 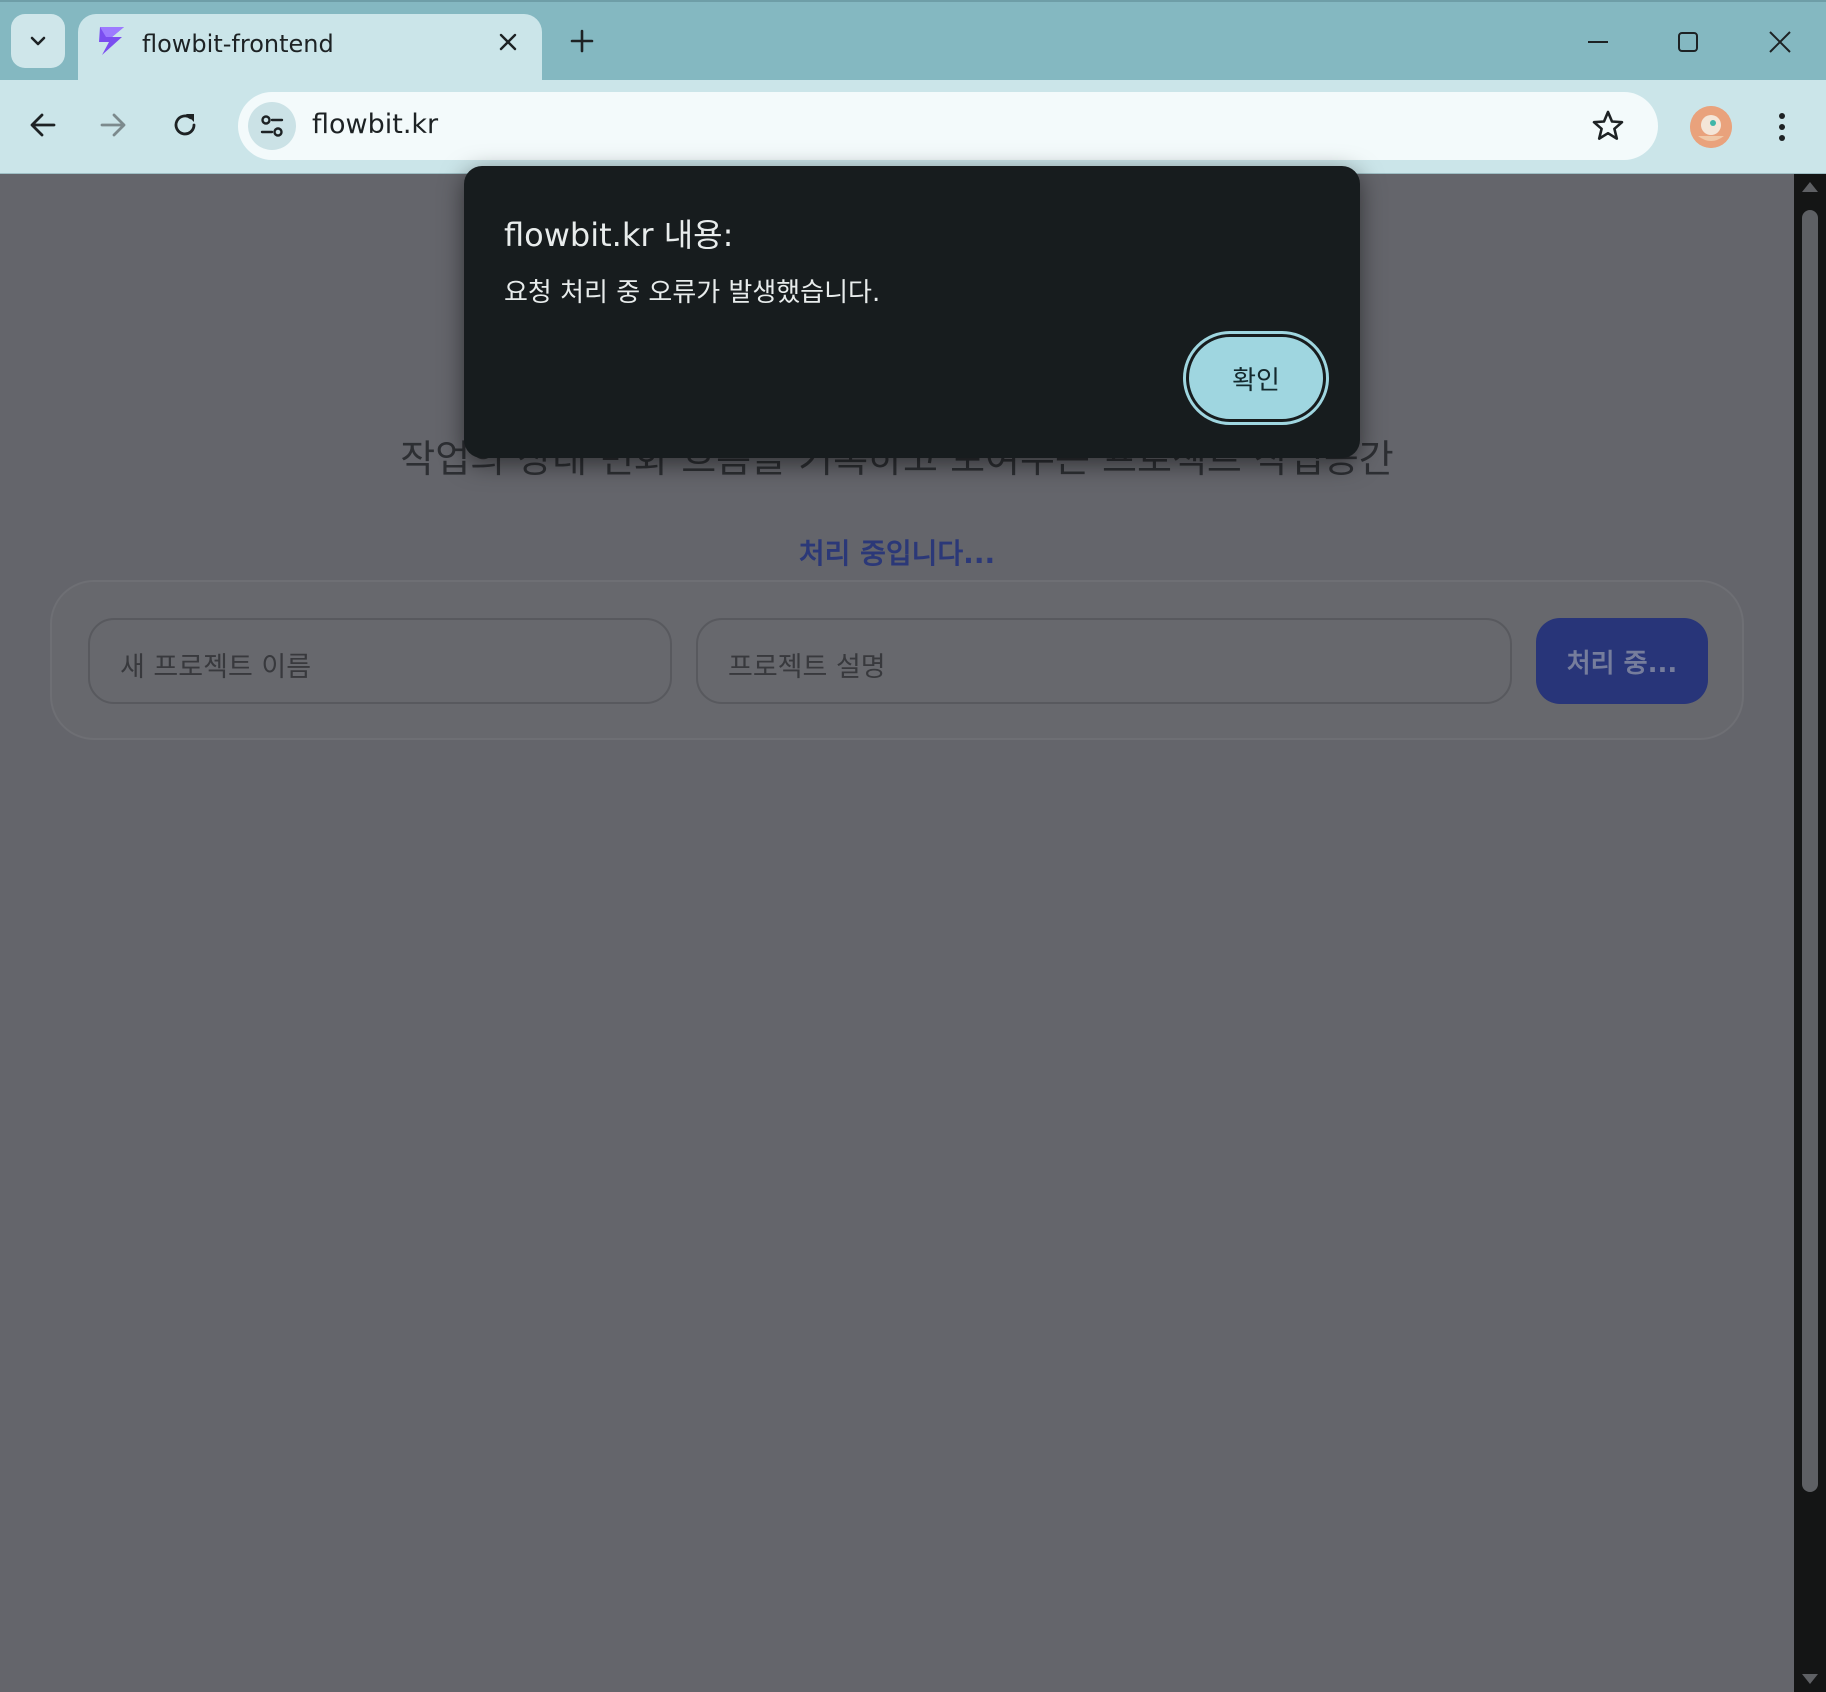 I want to click on minimize-icon, so click(x=1598, y=42).